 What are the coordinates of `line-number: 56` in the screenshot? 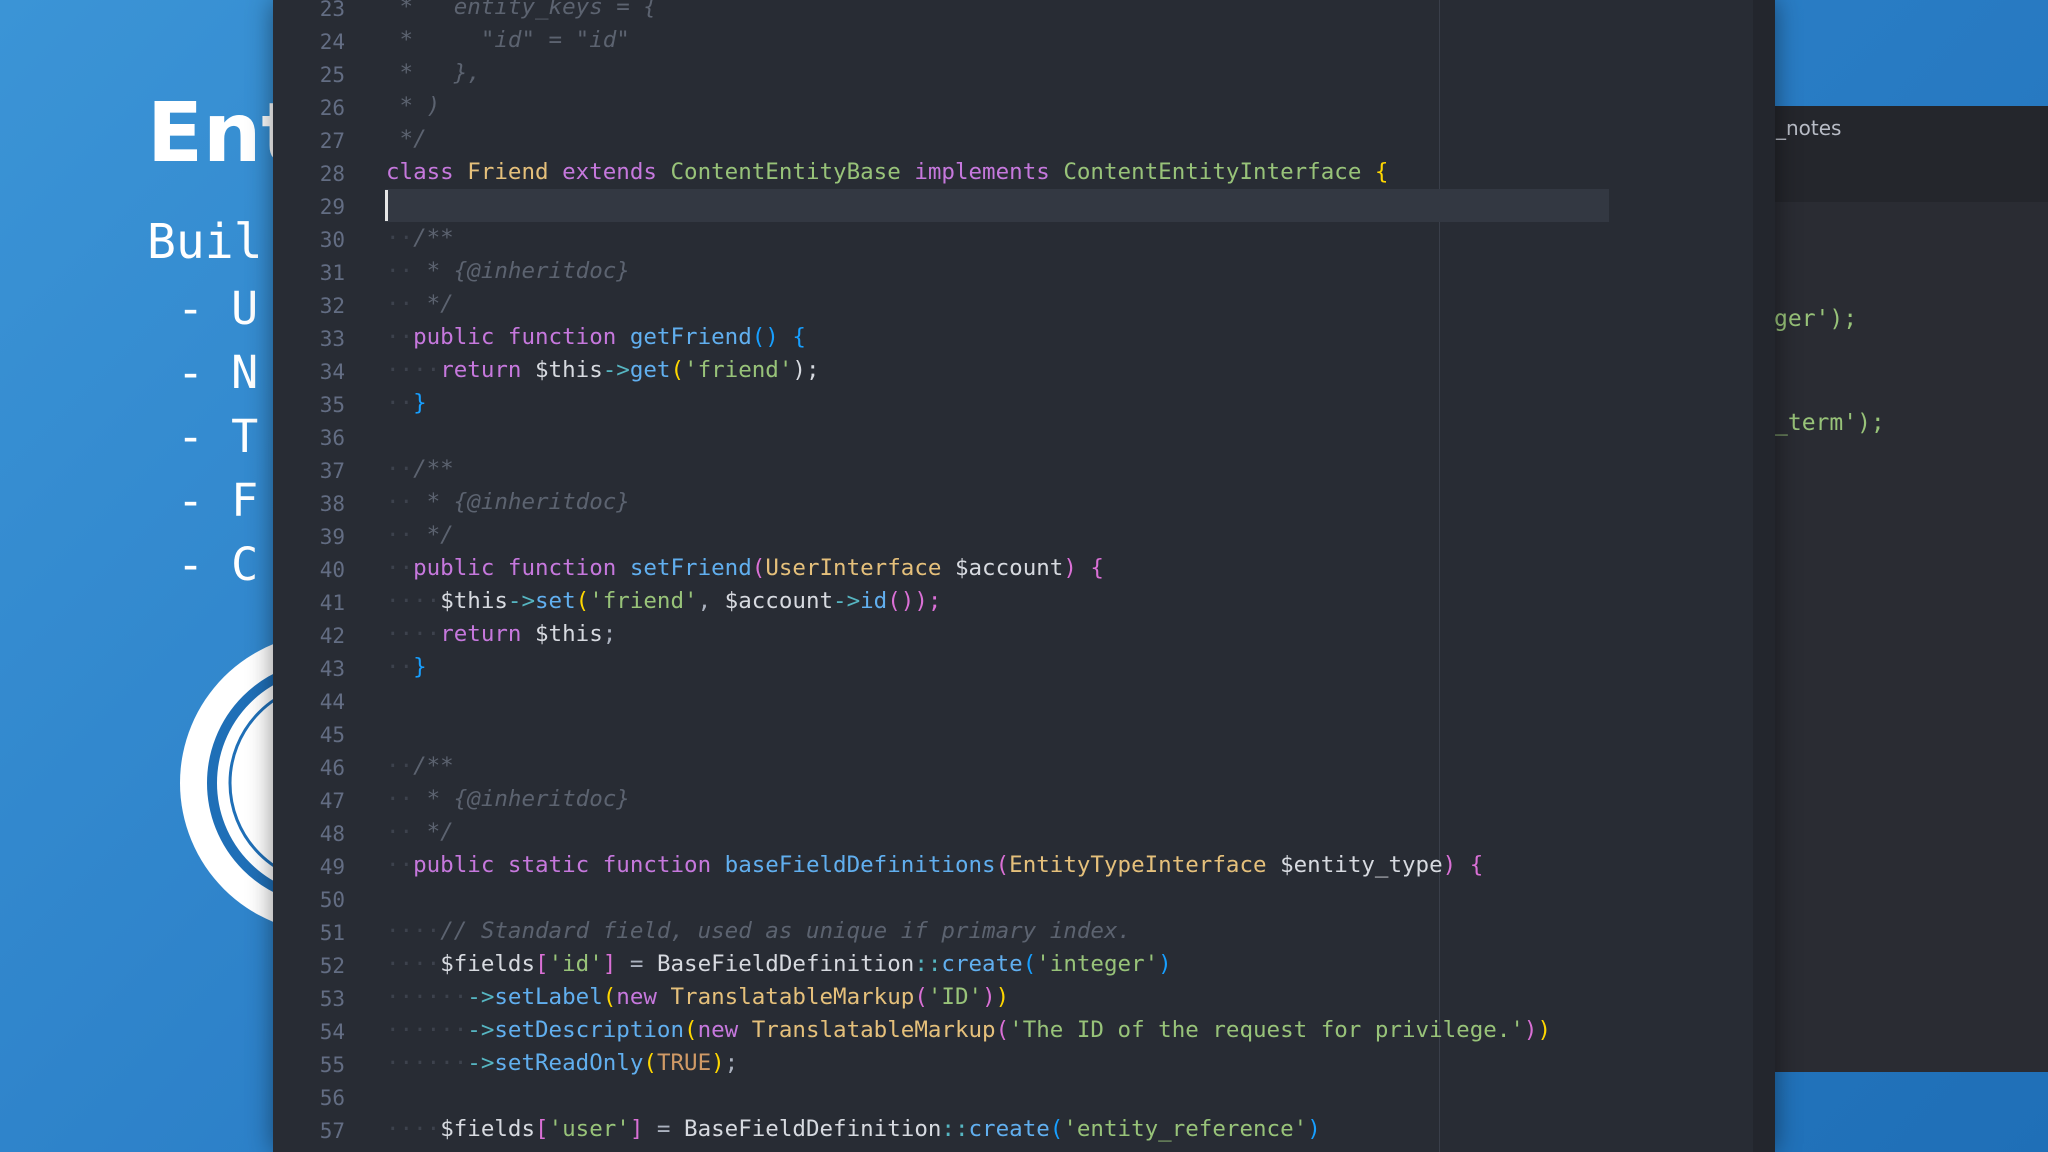 It's located at (332, 1098).